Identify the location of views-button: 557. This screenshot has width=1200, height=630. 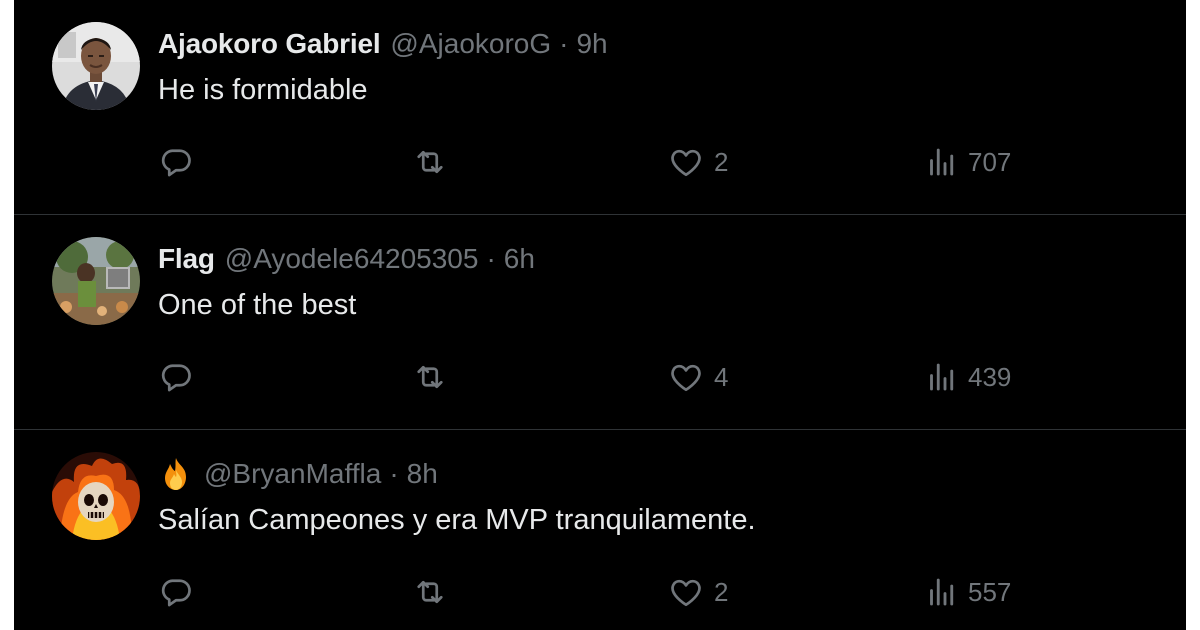
(967, 592).